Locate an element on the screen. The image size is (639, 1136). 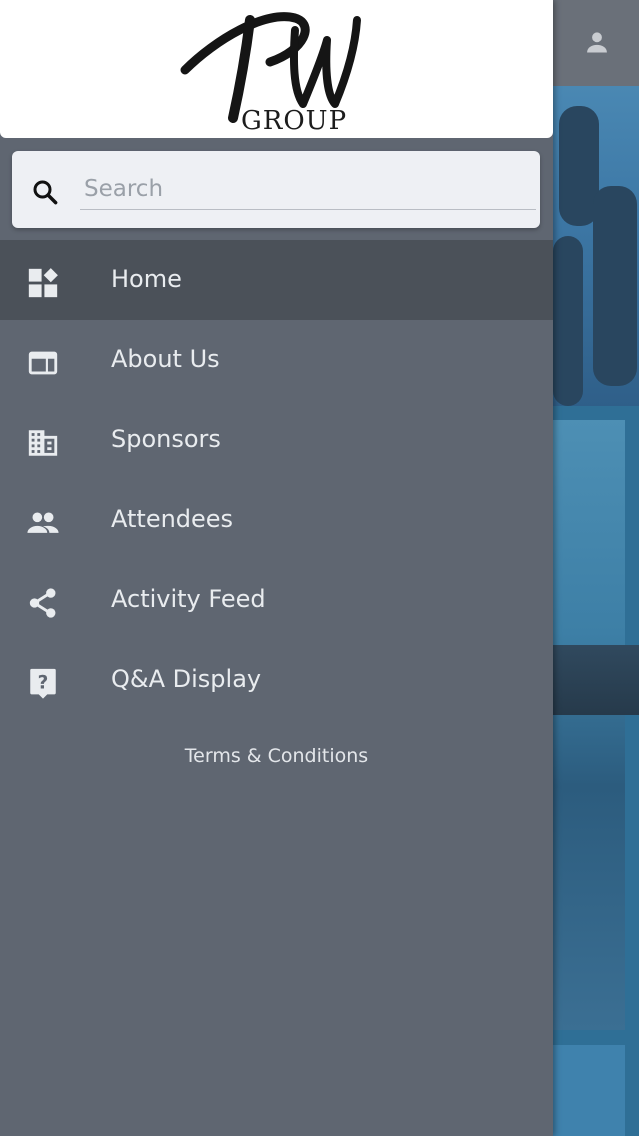
nav-item-sponsors: Sponsors is located at coordinates (276, 440).